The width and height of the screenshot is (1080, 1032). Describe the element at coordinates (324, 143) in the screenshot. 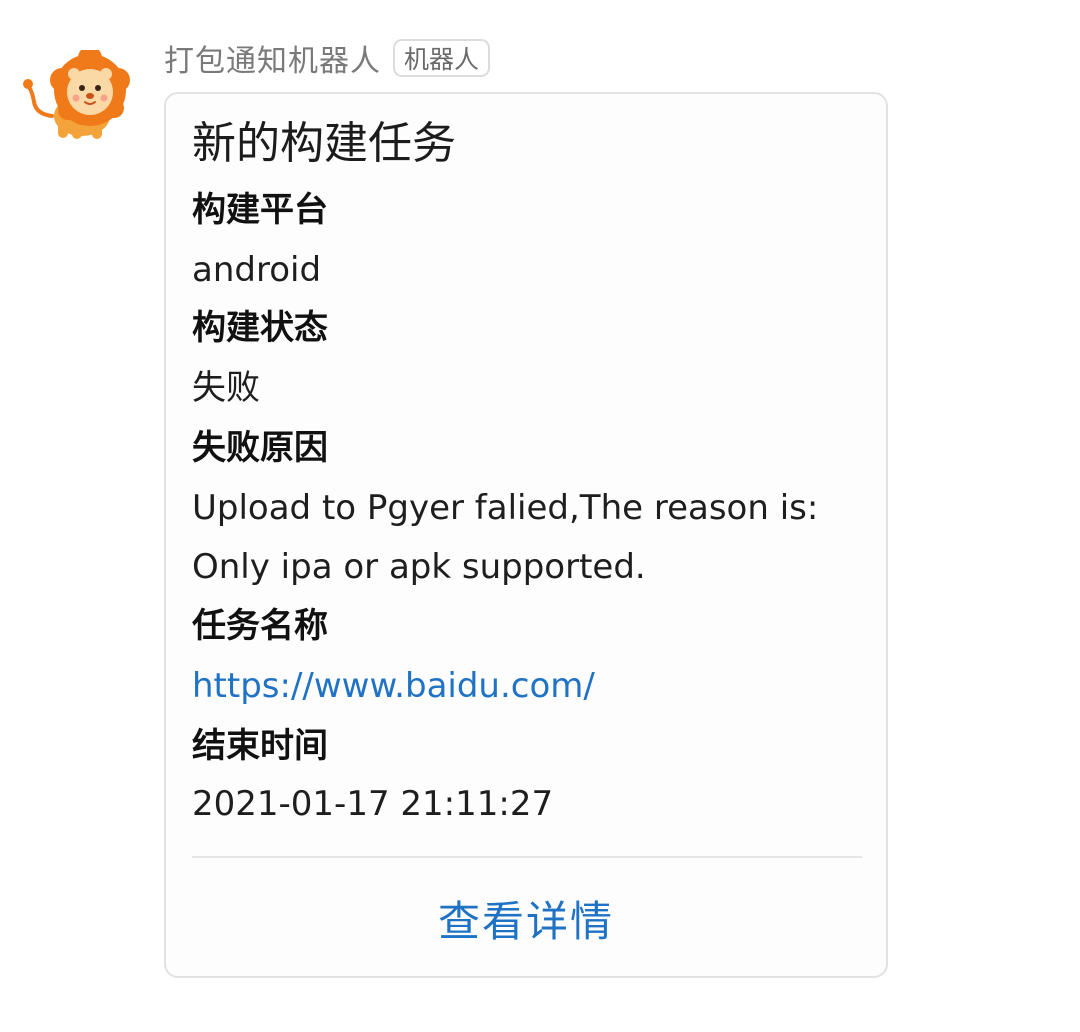

I see `card-title: 新的构建任务` at that location.